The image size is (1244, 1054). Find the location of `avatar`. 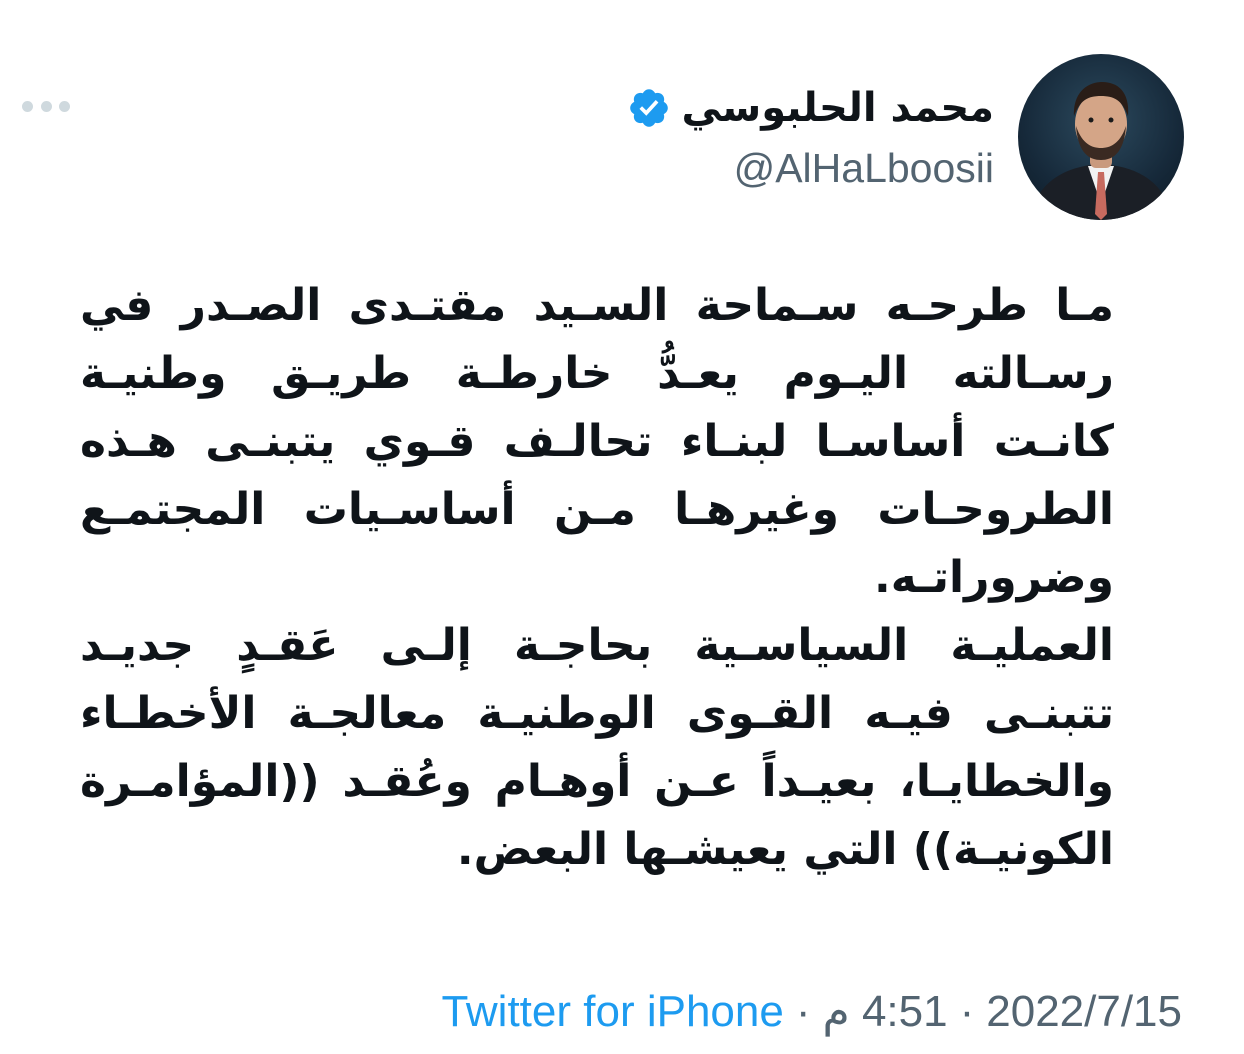

avatar is located at coordinates (1101, 137).